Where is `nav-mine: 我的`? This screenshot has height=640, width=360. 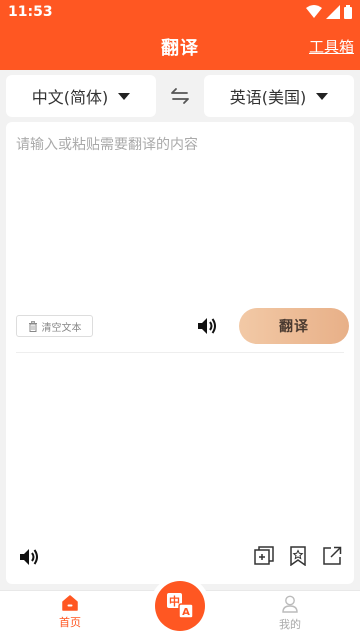
nav-mine: 我的 is located at coordinates (290, 613).